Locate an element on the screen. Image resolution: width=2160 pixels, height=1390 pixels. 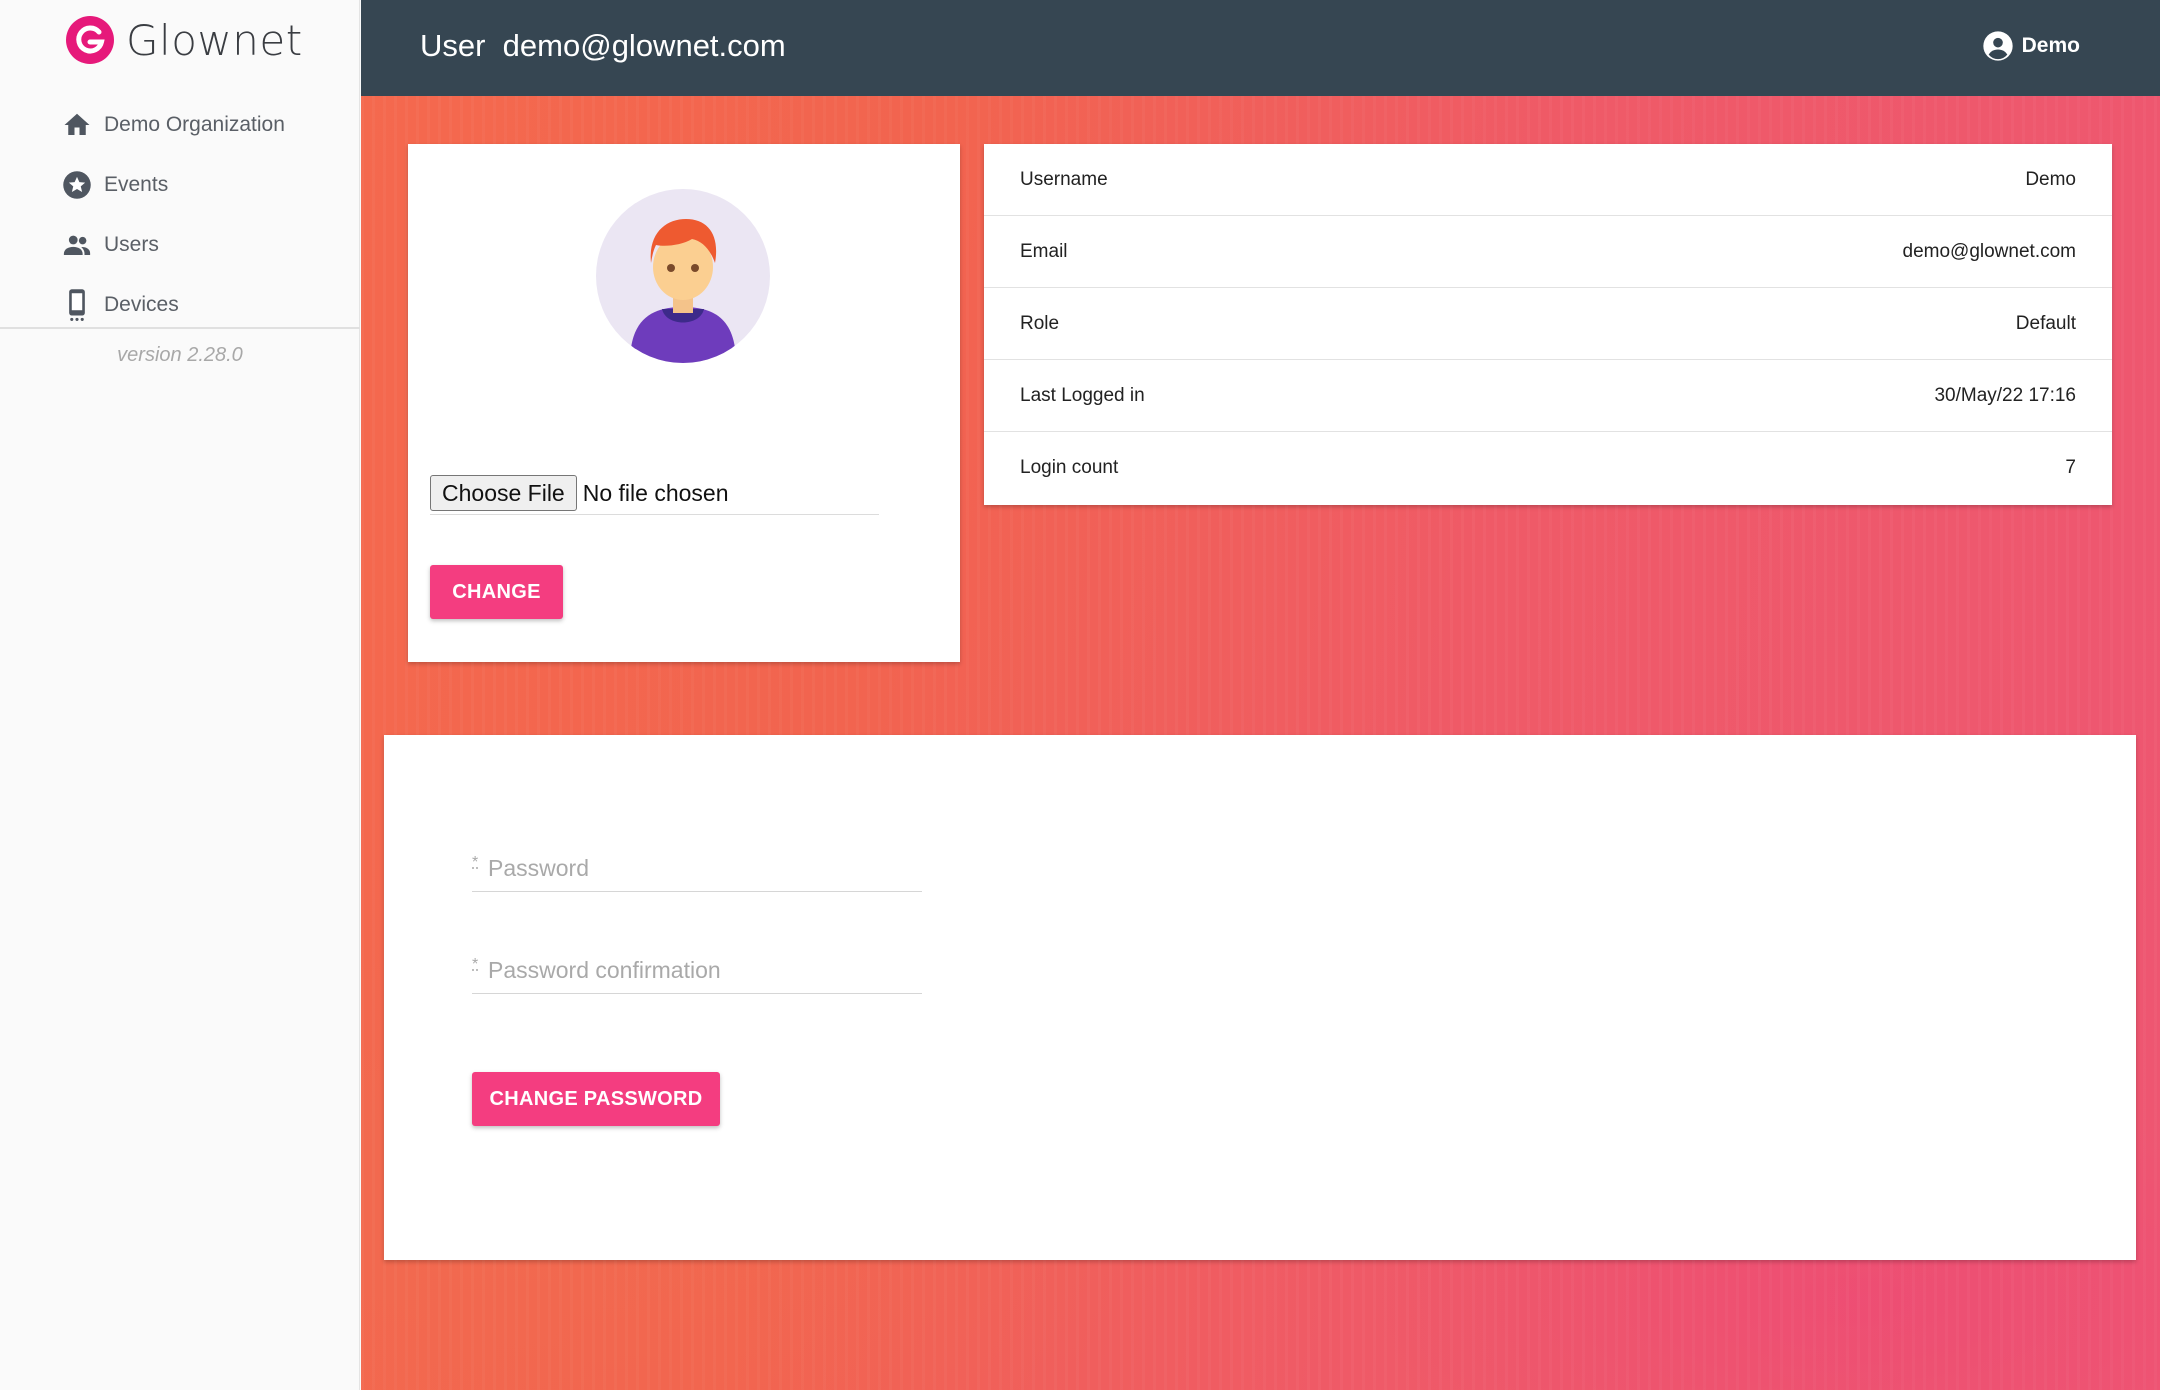
top-bar: User demo@glownet.com Demo is located at coordinates (1260, 48).